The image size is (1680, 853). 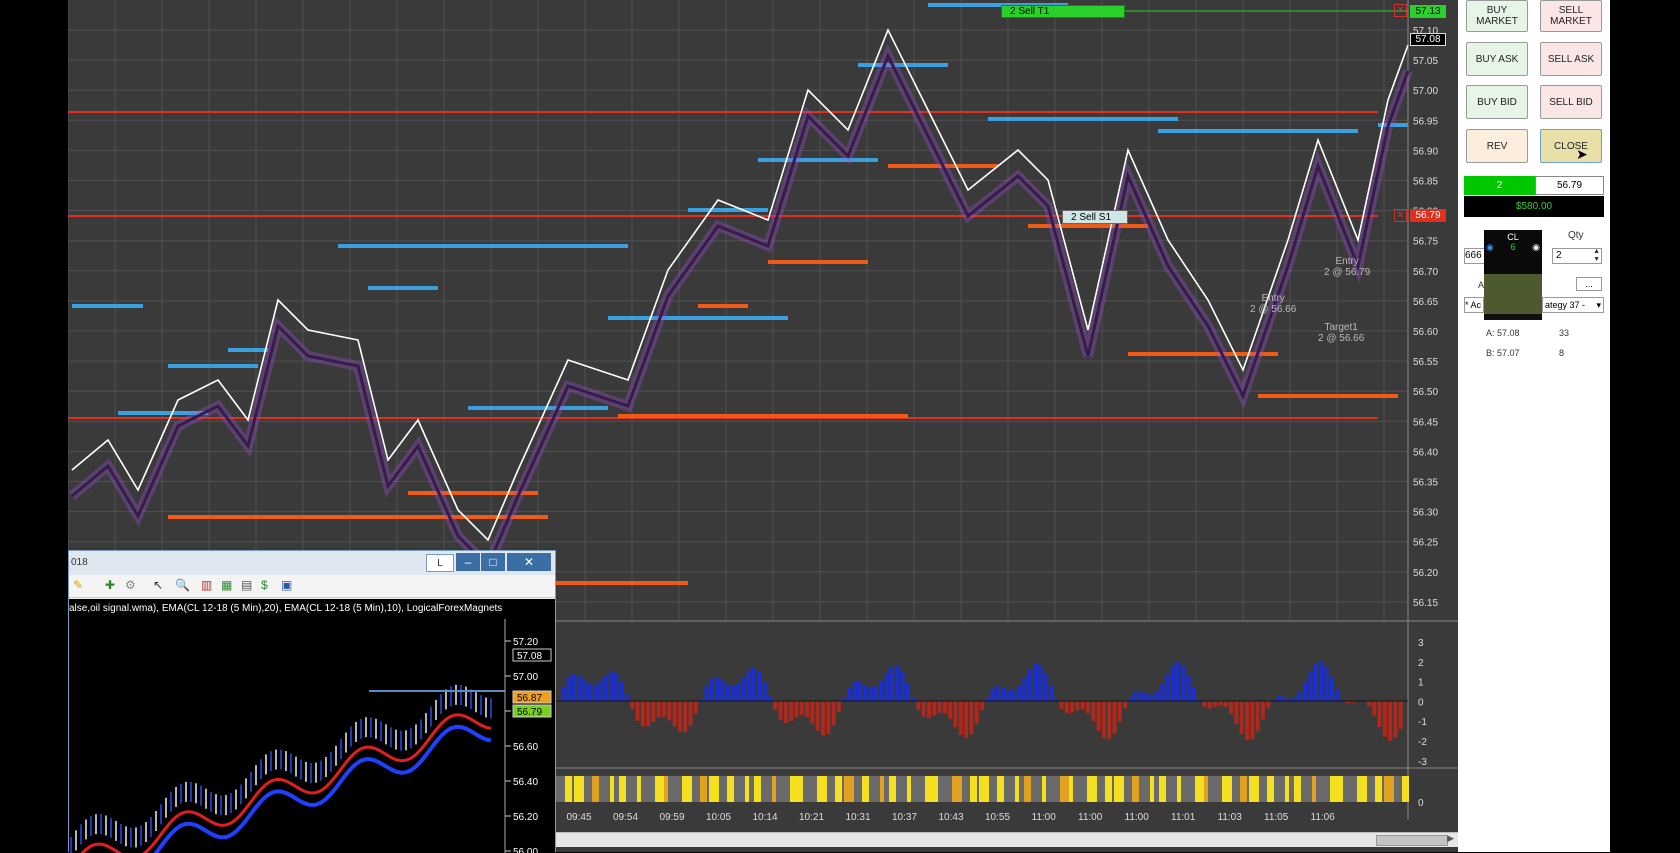 What do you see at coordinates (1497, 16) in the screenshot?
I see `buy-market-button: BUY MARKET` at bounding box center [1497, 16].